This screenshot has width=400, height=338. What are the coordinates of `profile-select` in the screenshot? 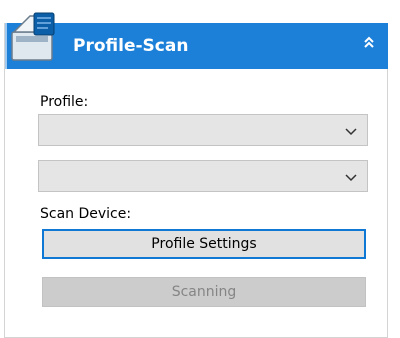 It's located at (203, 130).